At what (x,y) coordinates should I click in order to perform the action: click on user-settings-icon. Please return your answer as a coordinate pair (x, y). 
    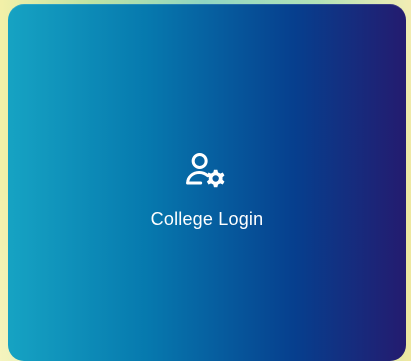
    Looking at the image, I should click on (205, 170).